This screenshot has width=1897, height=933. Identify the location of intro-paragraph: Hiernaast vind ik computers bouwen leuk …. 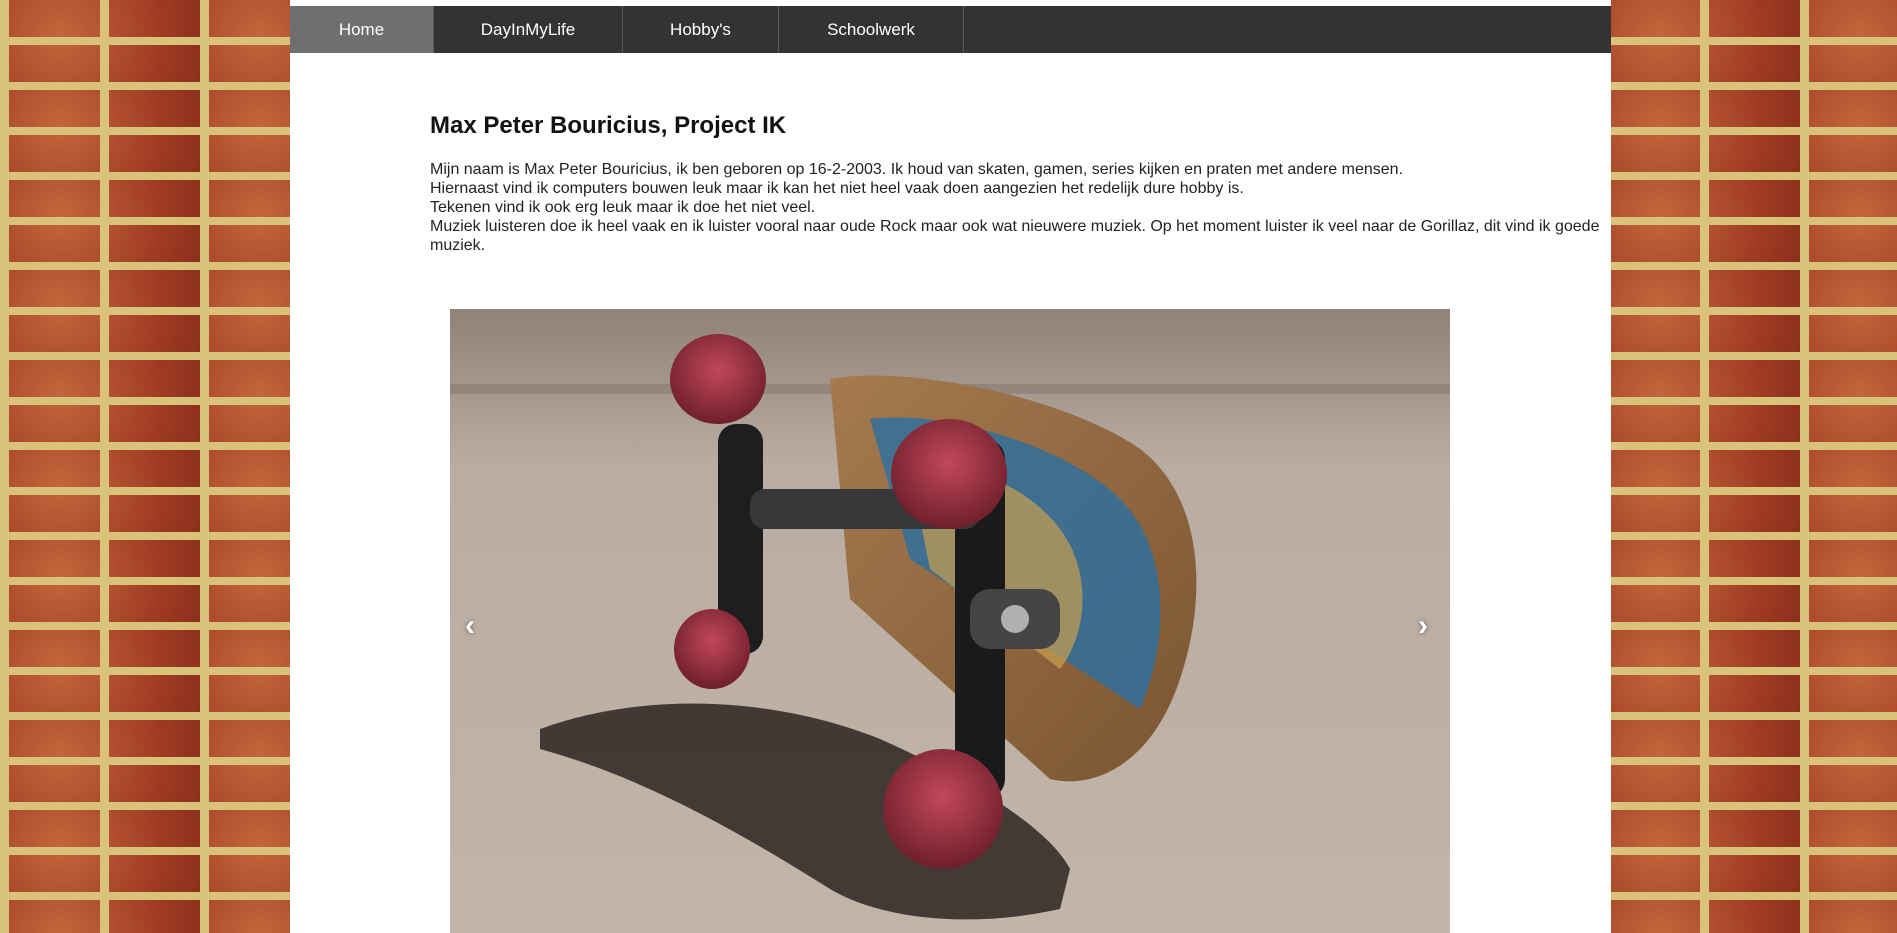
(837, 188).